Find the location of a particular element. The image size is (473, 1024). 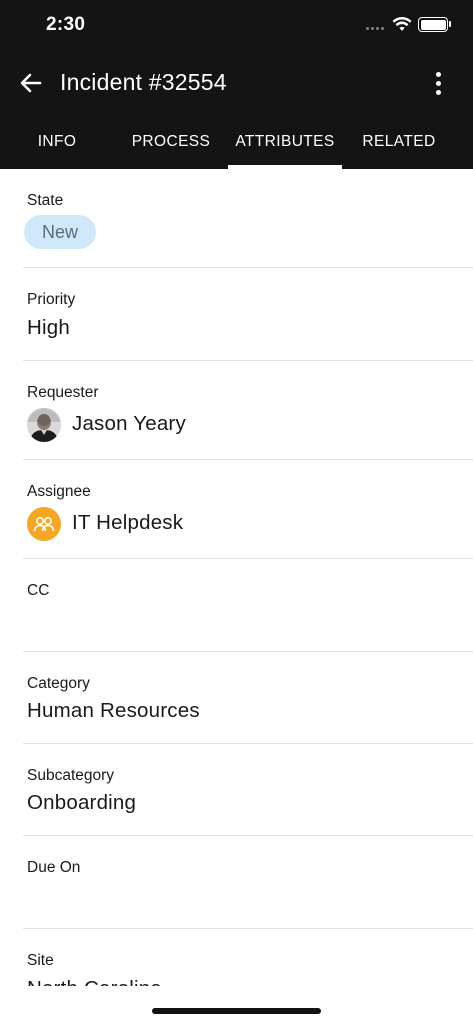

status-bar: 2:30 is located at coordinates (236, 26).